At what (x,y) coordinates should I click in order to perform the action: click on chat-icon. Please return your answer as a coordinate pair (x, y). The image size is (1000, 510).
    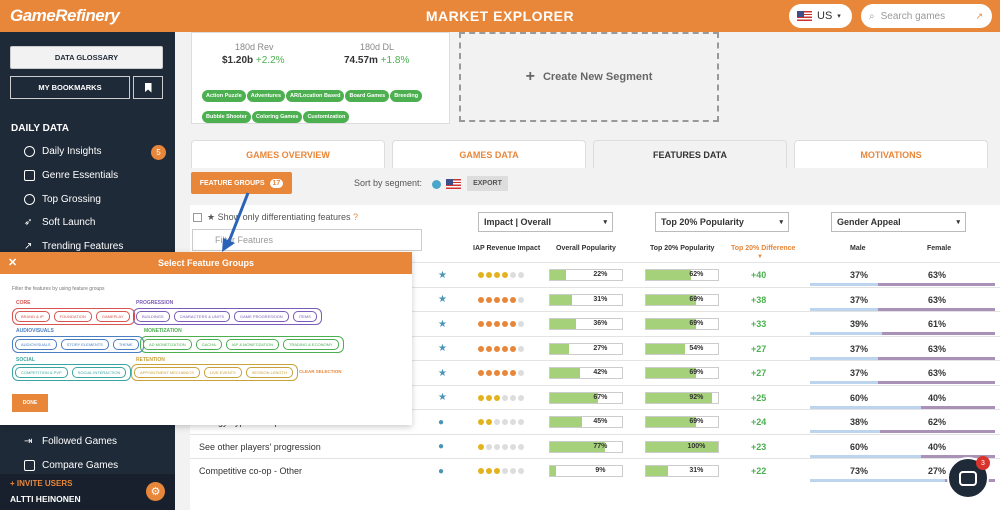
    Looking at the image, I should click on (968, 478).